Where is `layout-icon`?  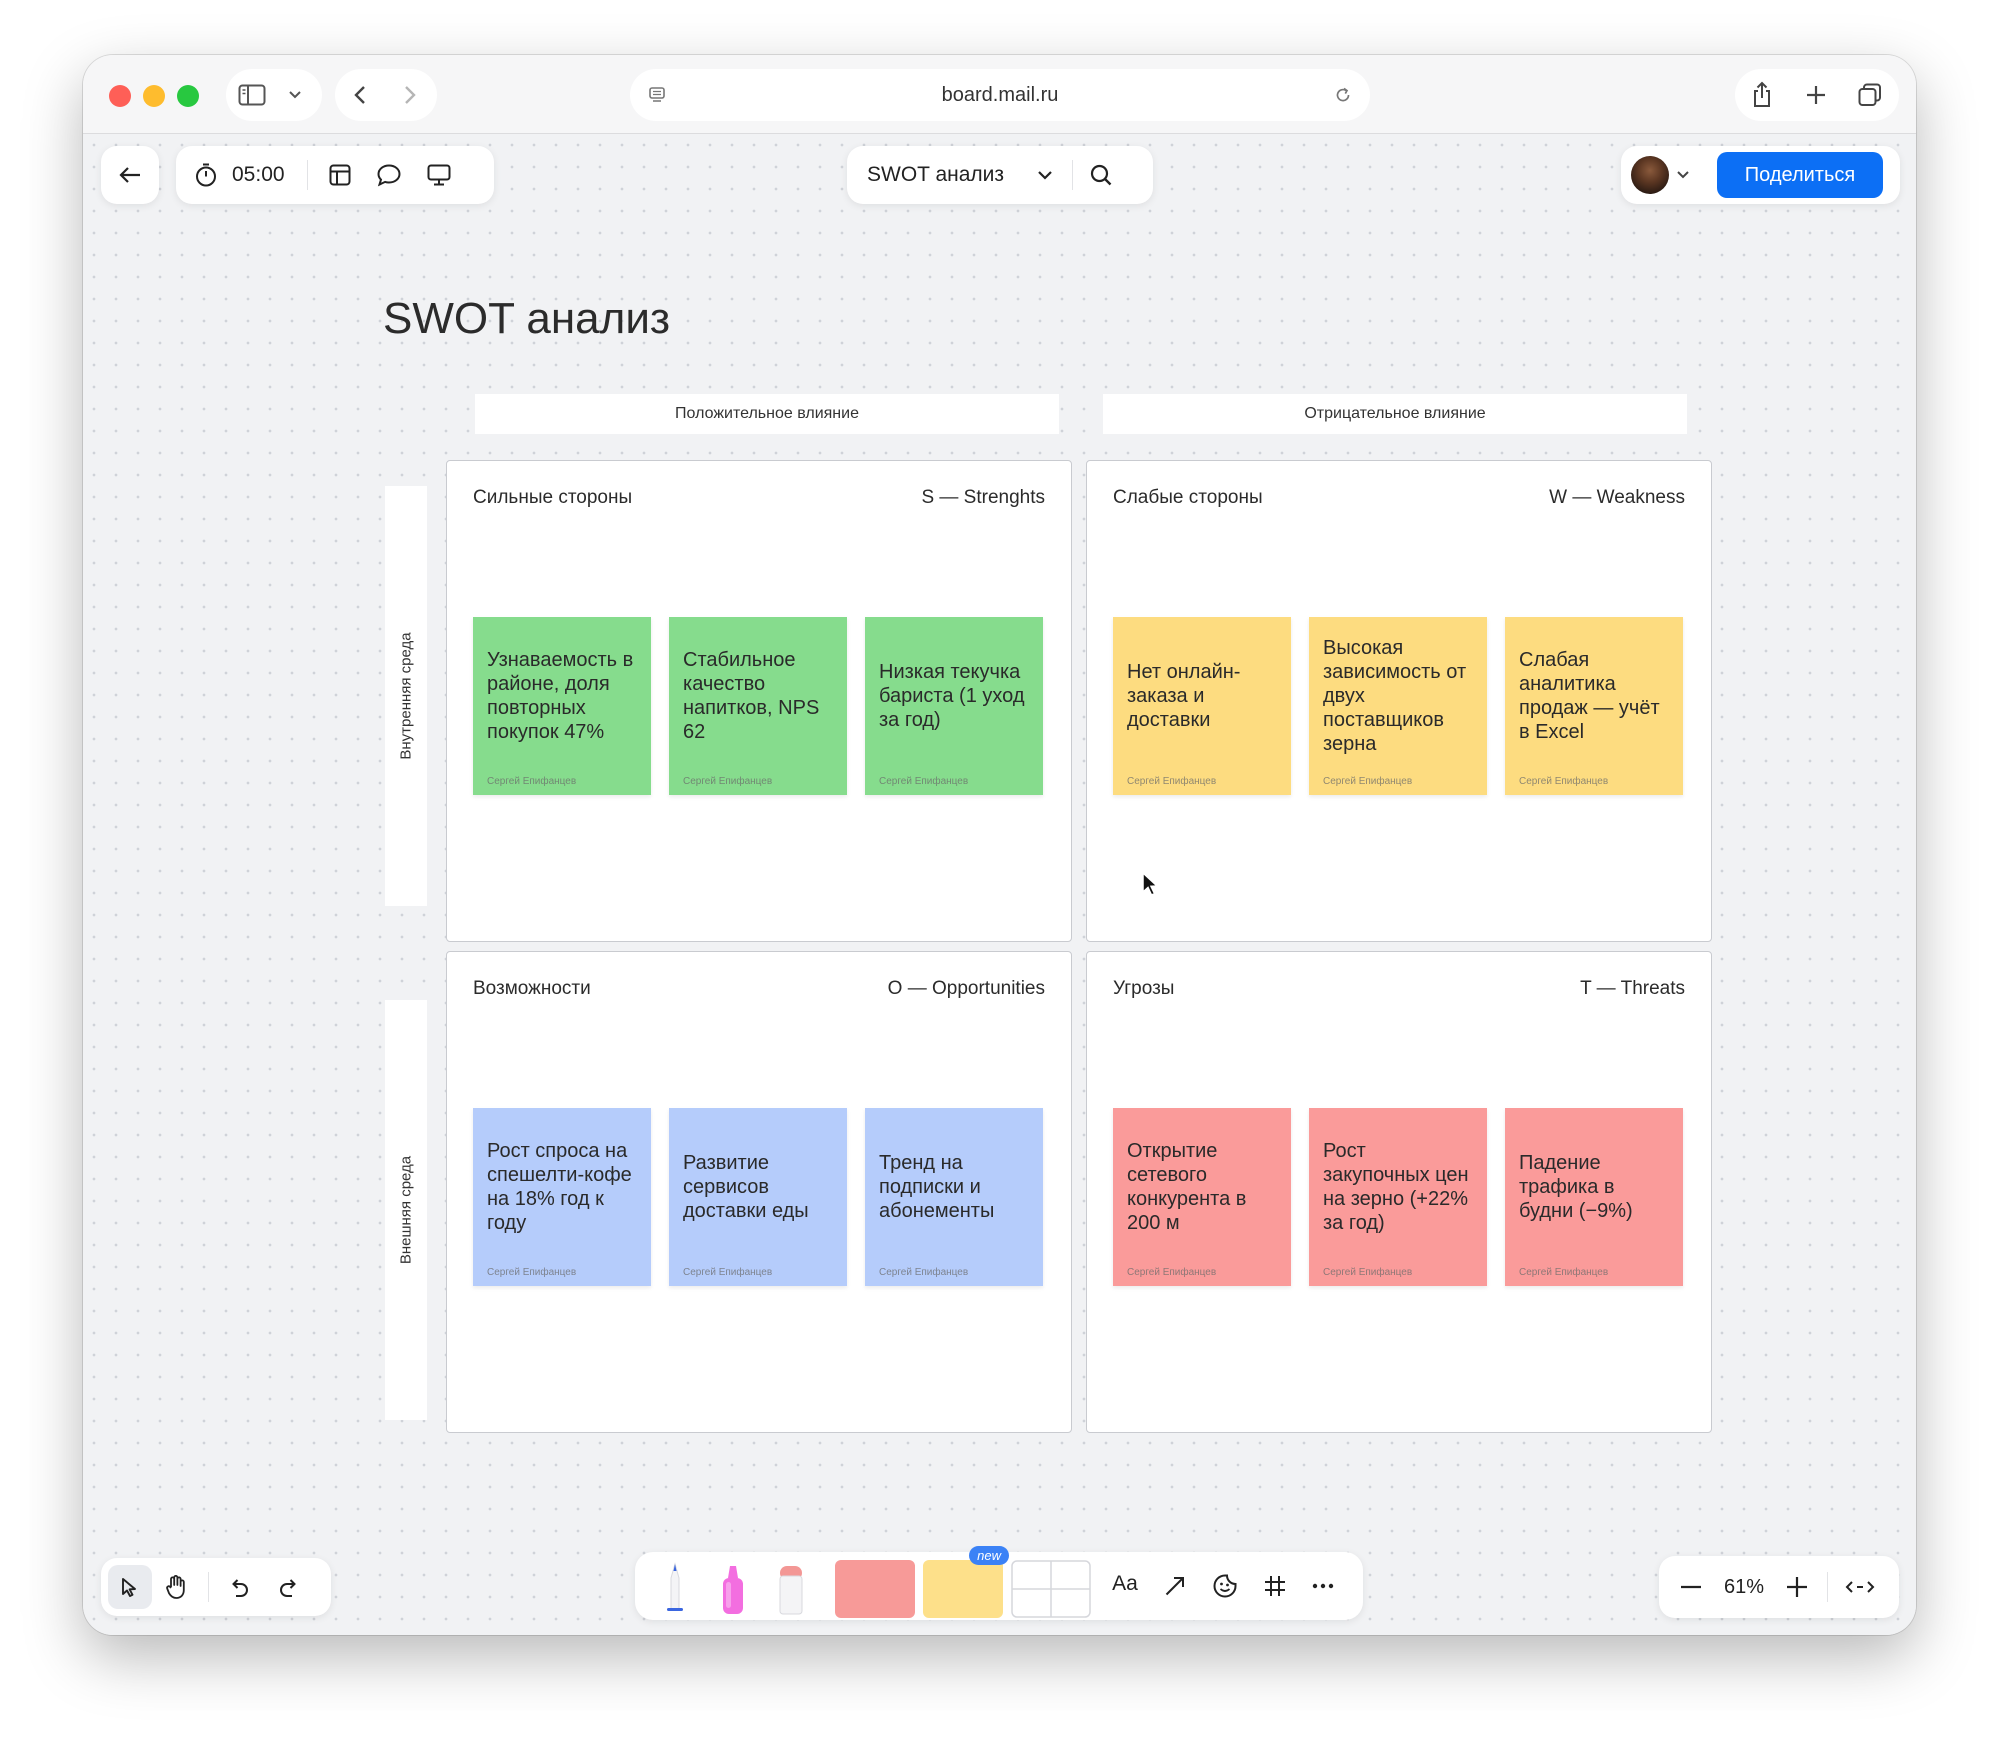
layout-icon is located at coordinates (340, 175).